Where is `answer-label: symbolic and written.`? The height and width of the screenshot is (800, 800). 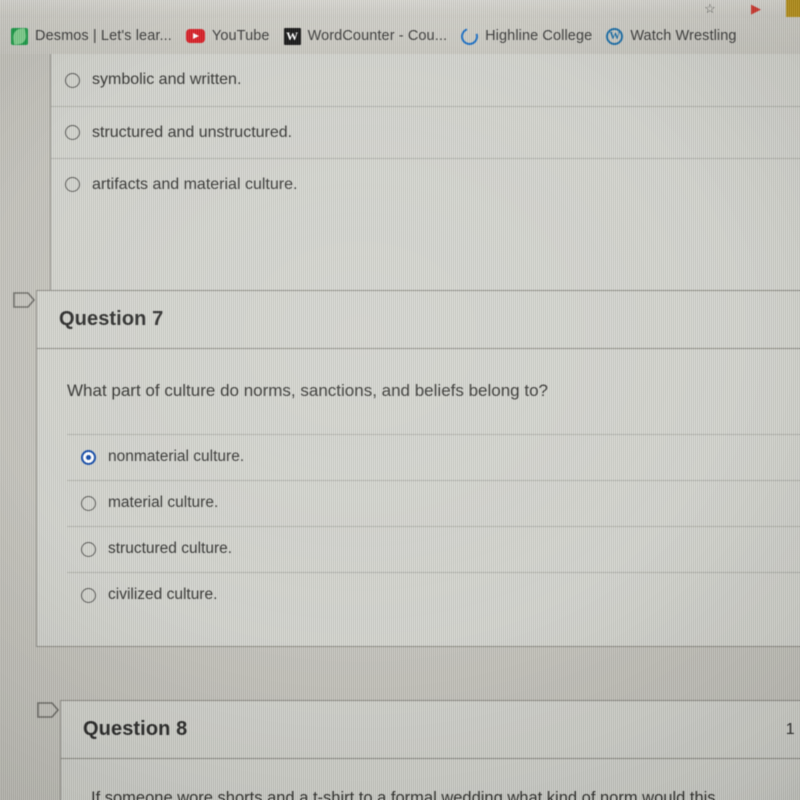 answer-label: symbolic and written. is located at coordinates (167, 79).